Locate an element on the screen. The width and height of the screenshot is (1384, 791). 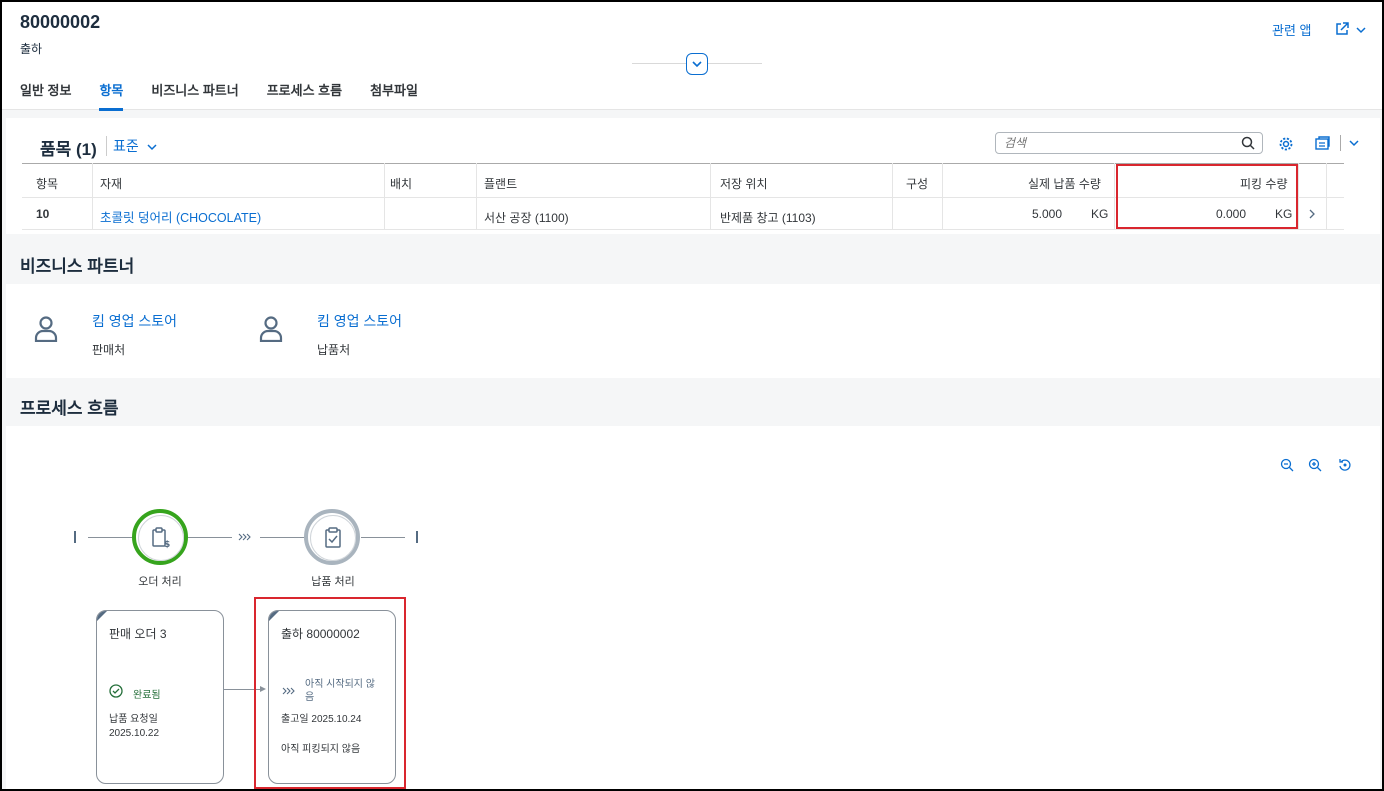
cell-storage: 반제품 창고 (1103) is located at coordinates (768, 218).